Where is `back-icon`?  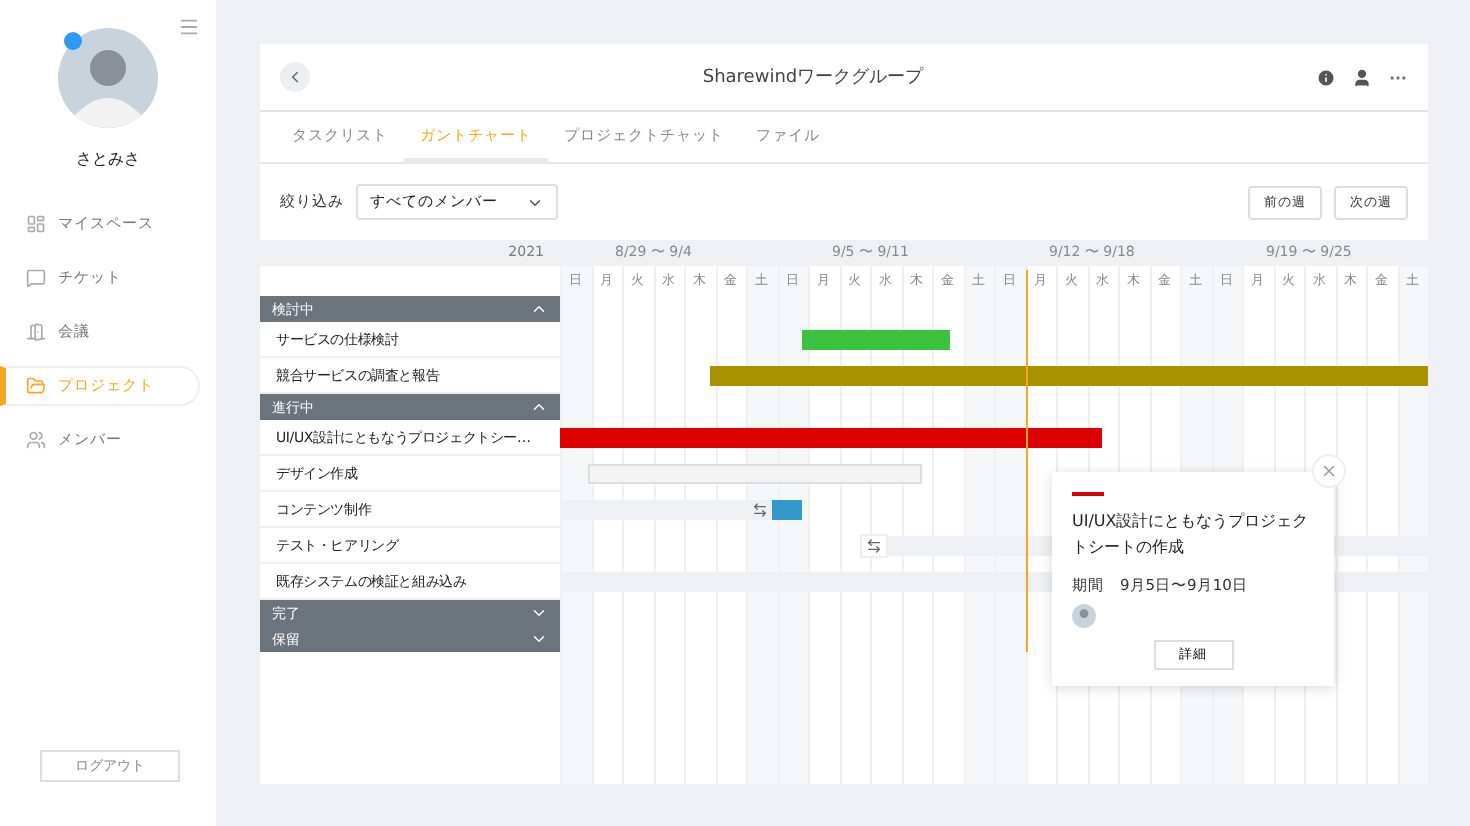
back-icon is located at coordinates (295, 77).